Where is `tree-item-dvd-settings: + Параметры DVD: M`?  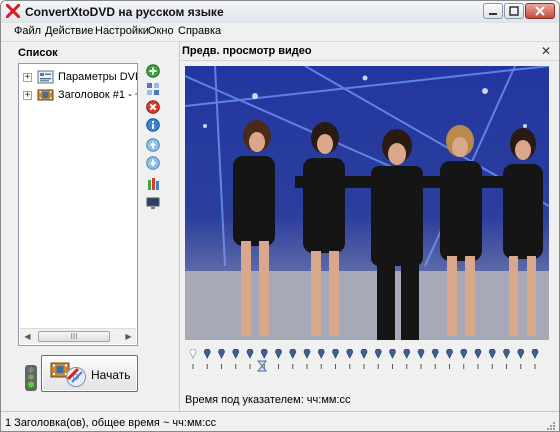 tree-item-dvd-settings: + Параметры DVD: M is located at coordinates (80, 77).